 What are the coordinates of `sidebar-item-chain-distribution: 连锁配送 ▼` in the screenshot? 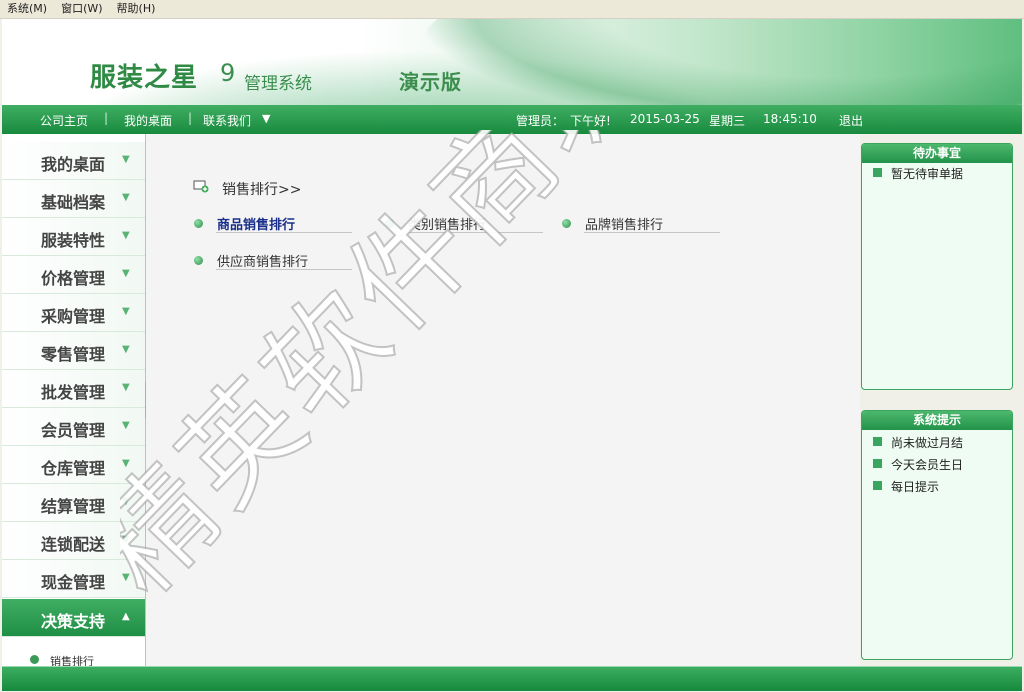 It's located at (73, 541).